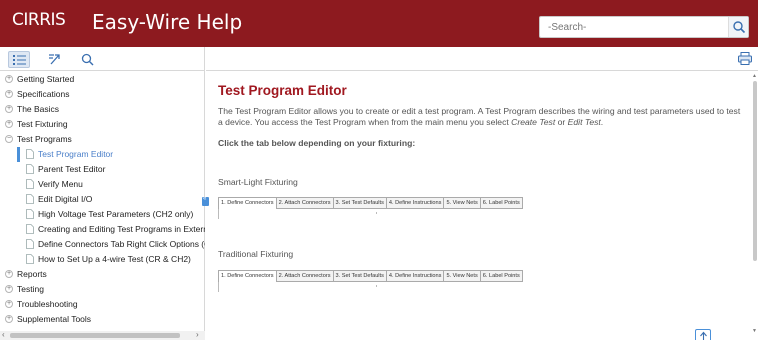  I want to click on print-button, so click(745, 61).